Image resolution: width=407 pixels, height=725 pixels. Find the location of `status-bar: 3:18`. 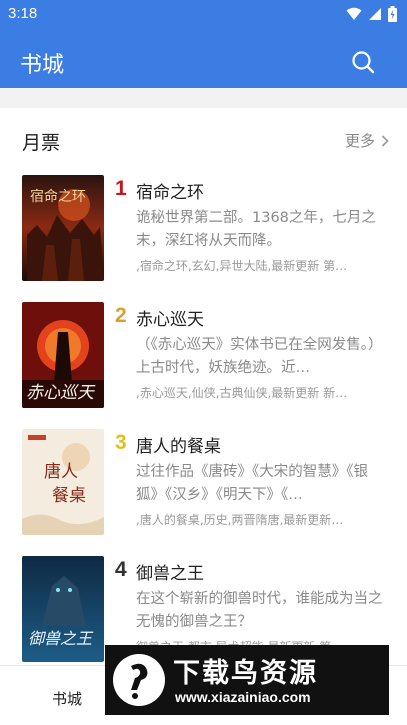

status-bar: 3:18 is located at coordinates (203, 14).